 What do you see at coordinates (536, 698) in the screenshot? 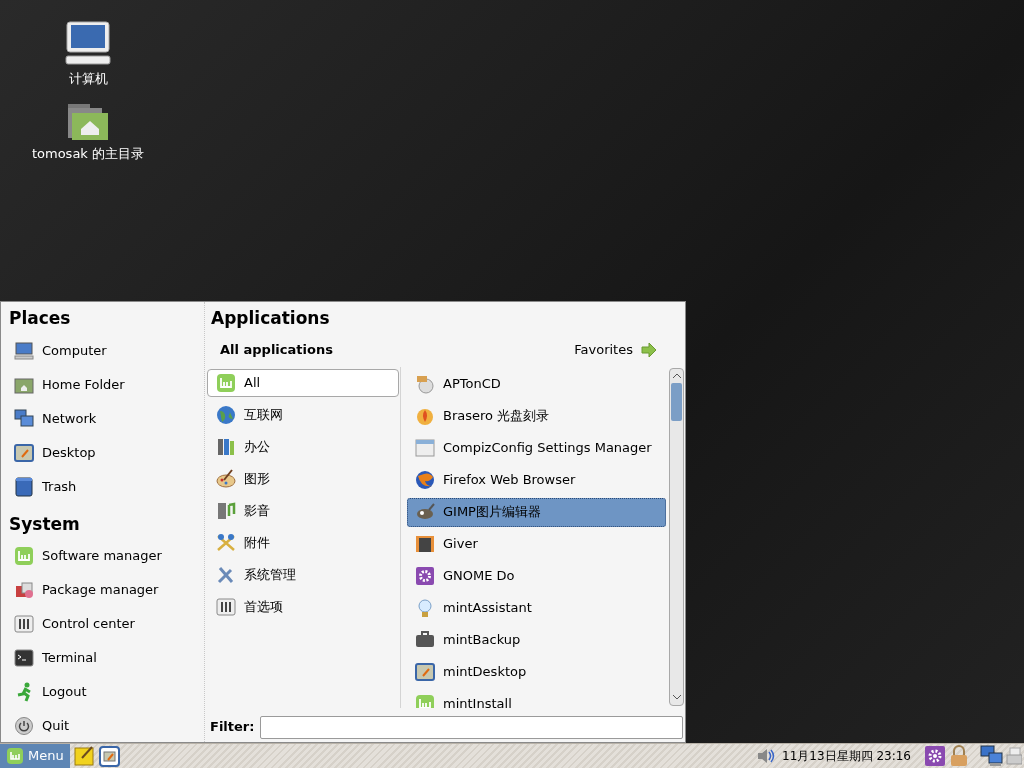
I see `app-item: mintInstall` at bounding box center [536, 698].